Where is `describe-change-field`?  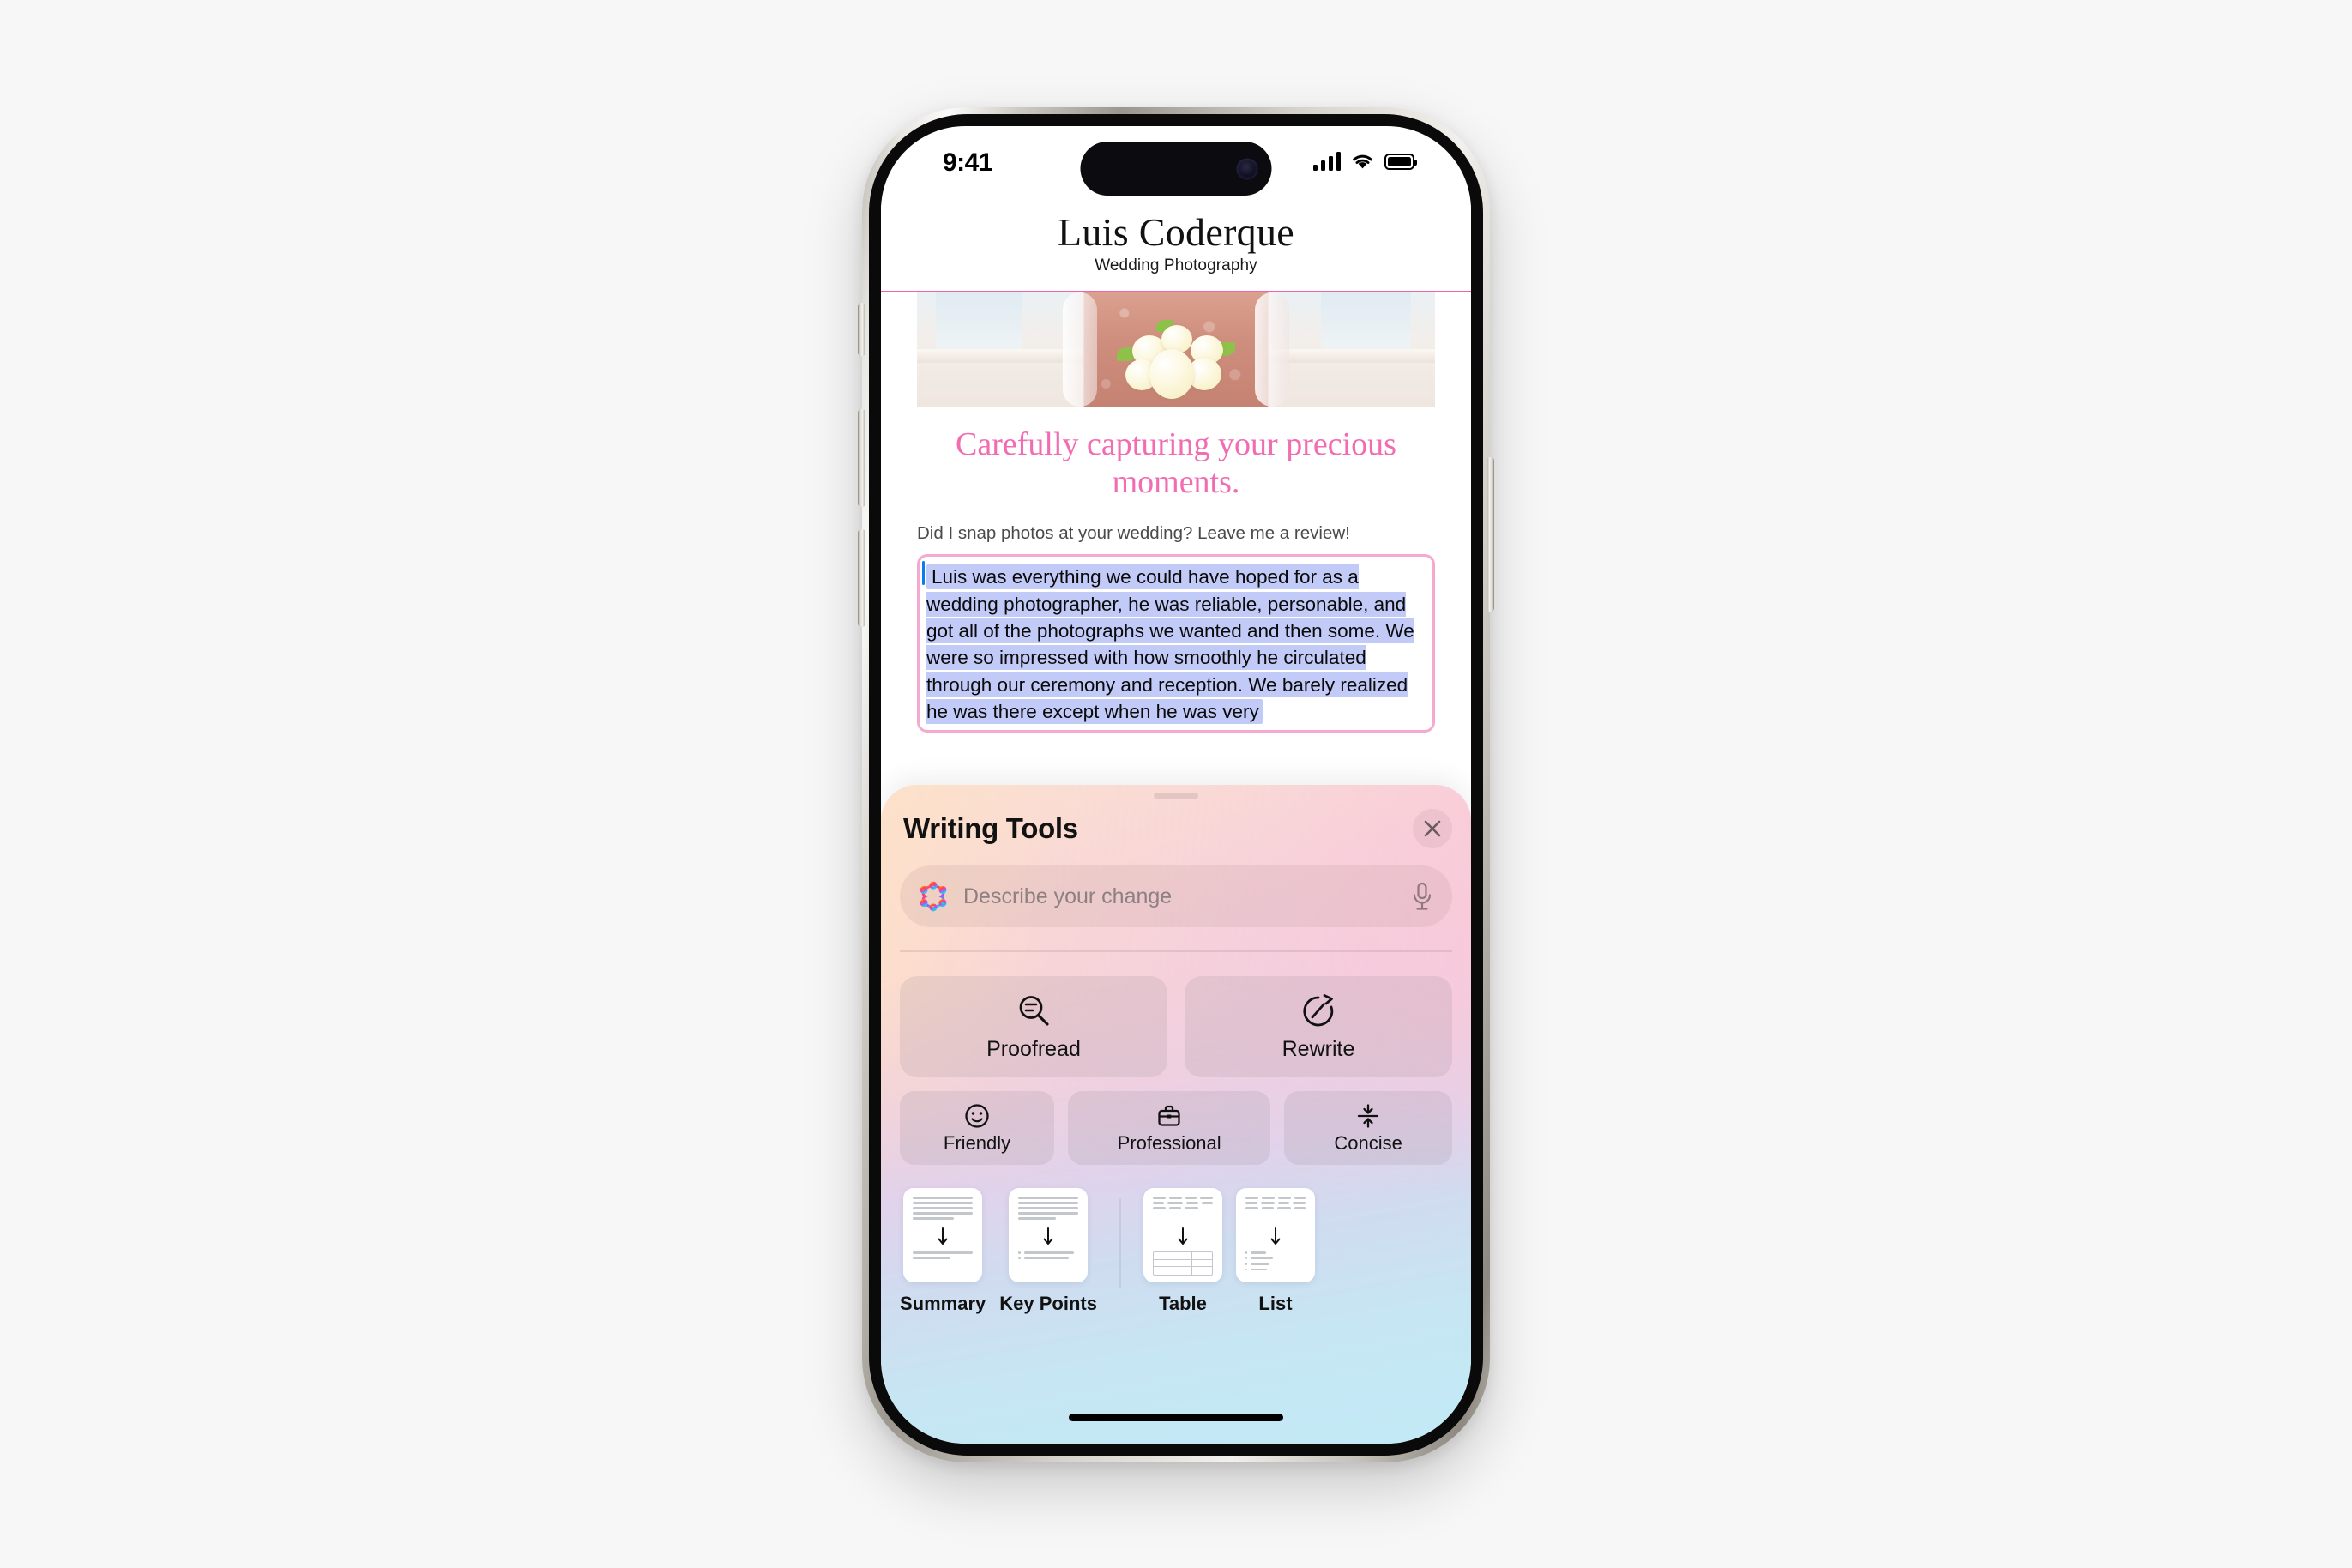
describe-change-field is located at coordinates (1176, 896).